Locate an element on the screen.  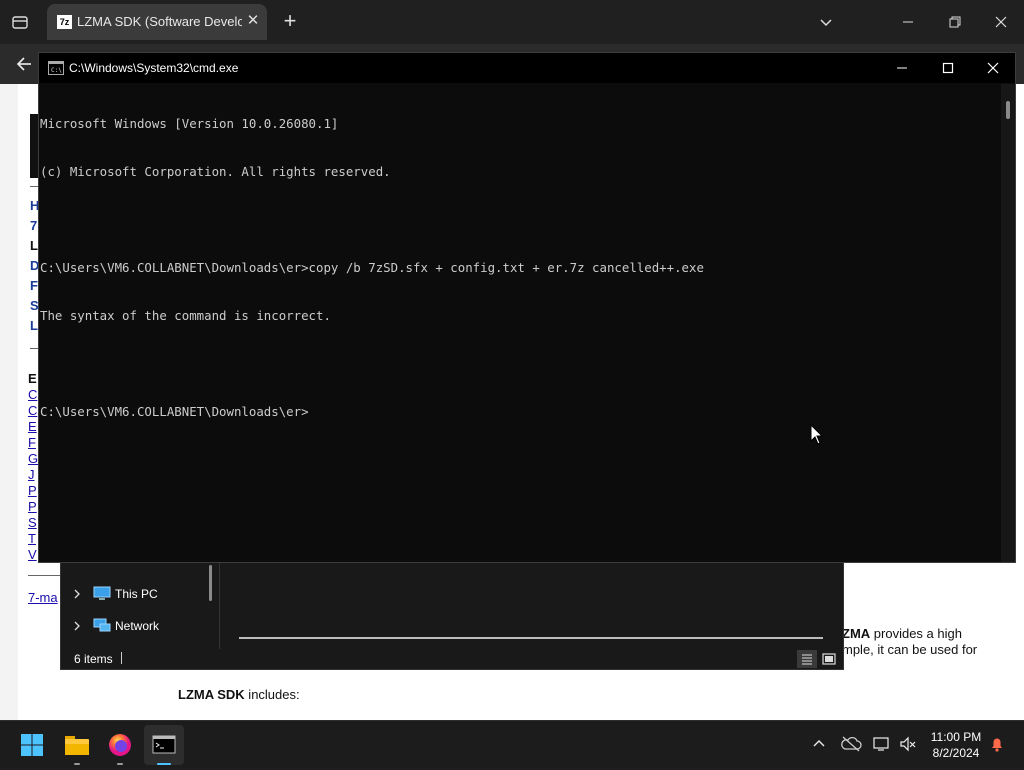
console-line: Microsoft Windows [Version 10.0.26080.1] is located at coordinates (189, 123).